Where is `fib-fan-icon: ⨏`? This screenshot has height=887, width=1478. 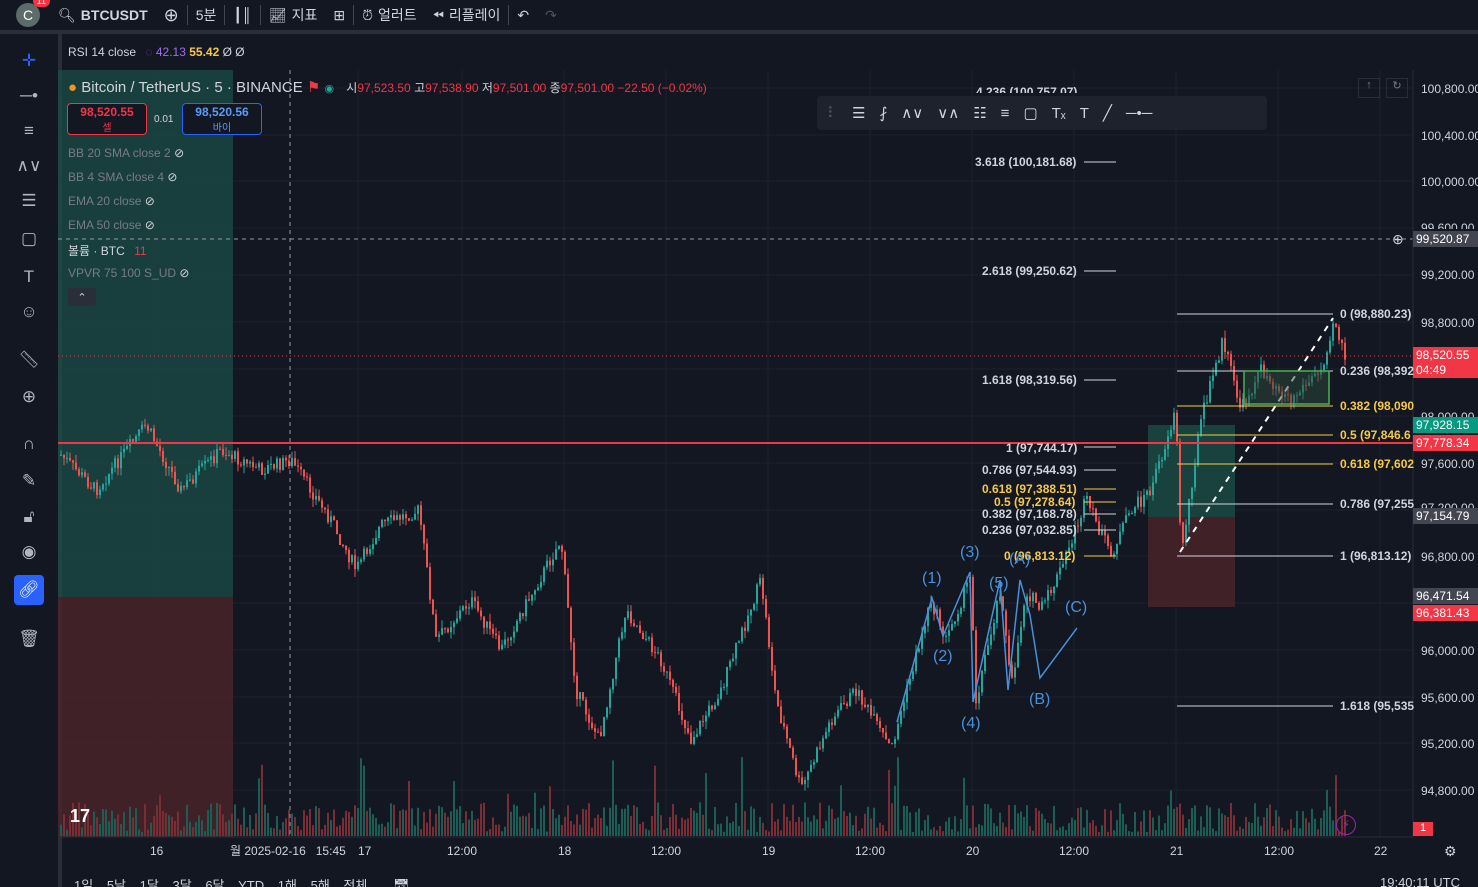 fib-fan-icon: ⨏ is located at coordinates (883, 113).